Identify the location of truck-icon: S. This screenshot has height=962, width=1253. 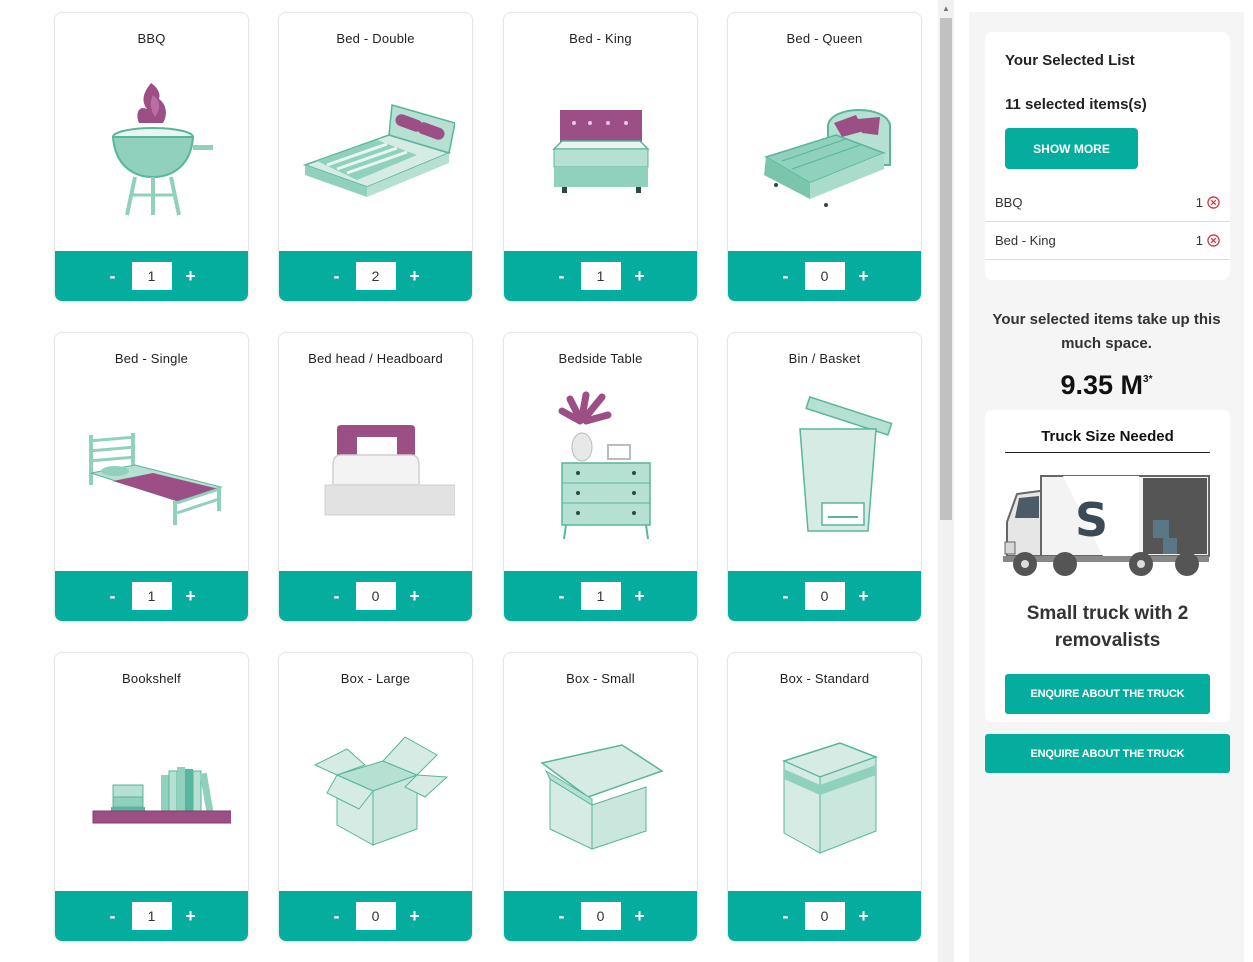
(1106, 525).